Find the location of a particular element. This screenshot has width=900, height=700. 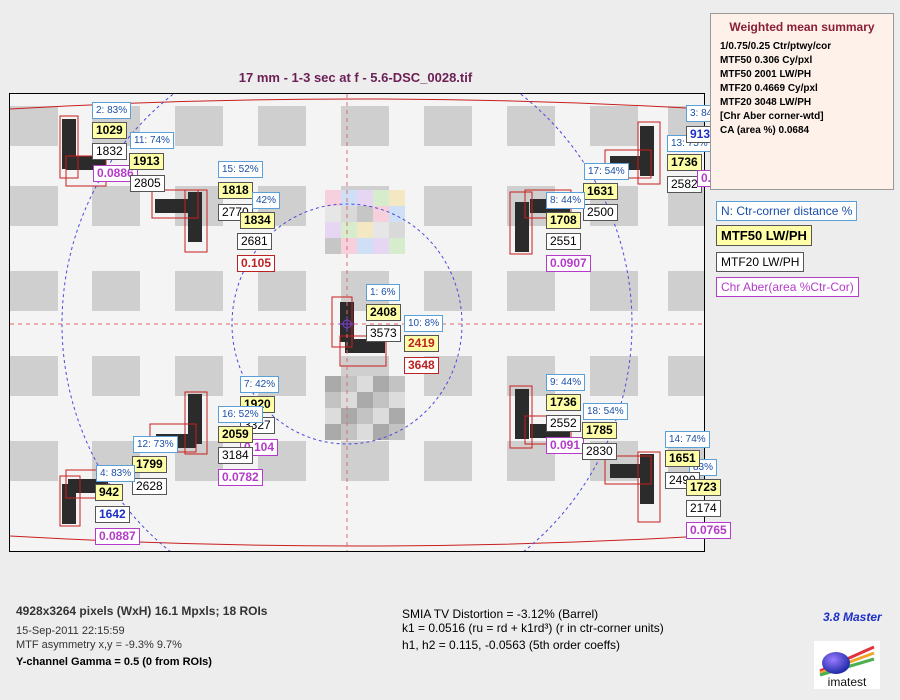

roi-mtf50: 2059 is located at coordinates (235, 434).